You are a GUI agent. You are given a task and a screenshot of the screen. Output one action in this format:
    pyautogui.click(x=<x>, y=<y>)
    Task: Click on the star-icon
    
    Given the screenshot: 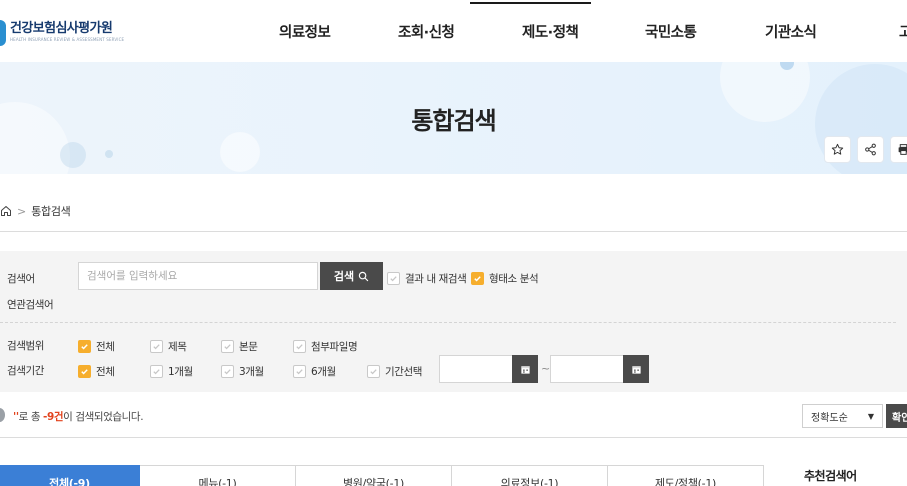 What is the action you would take?
    pyautogui.click(x=837, y=149)
    